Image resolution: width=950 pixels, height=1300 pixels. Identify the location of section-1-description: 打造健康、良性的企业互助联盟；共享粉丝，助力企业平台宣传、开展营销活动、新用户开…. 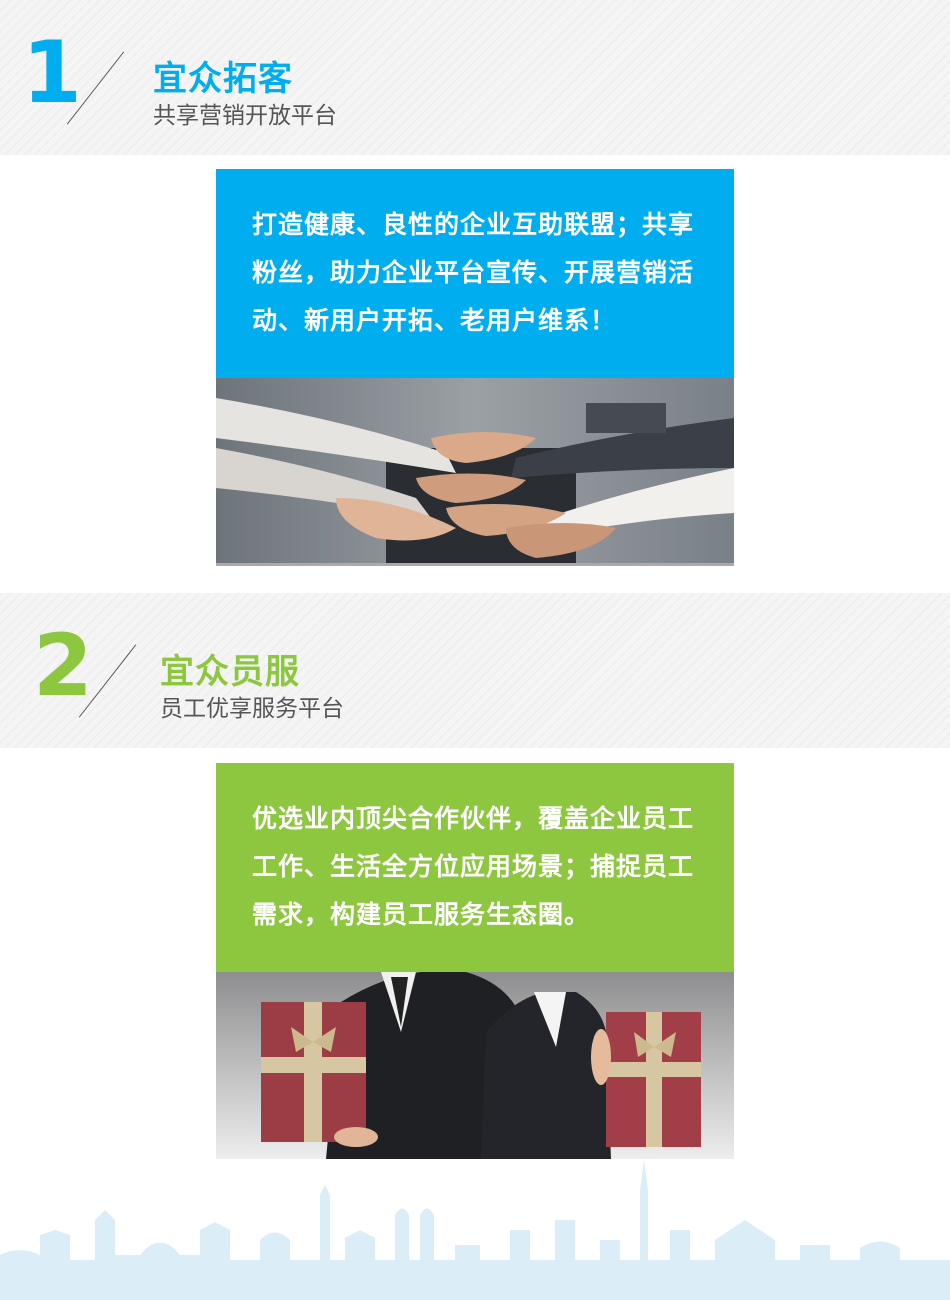
(475, 273).